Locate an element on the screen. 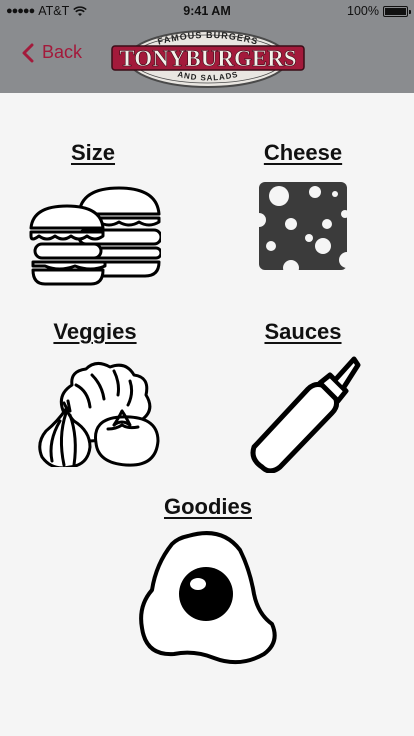  chevron-left-icon is located at coordinates (28, 52).